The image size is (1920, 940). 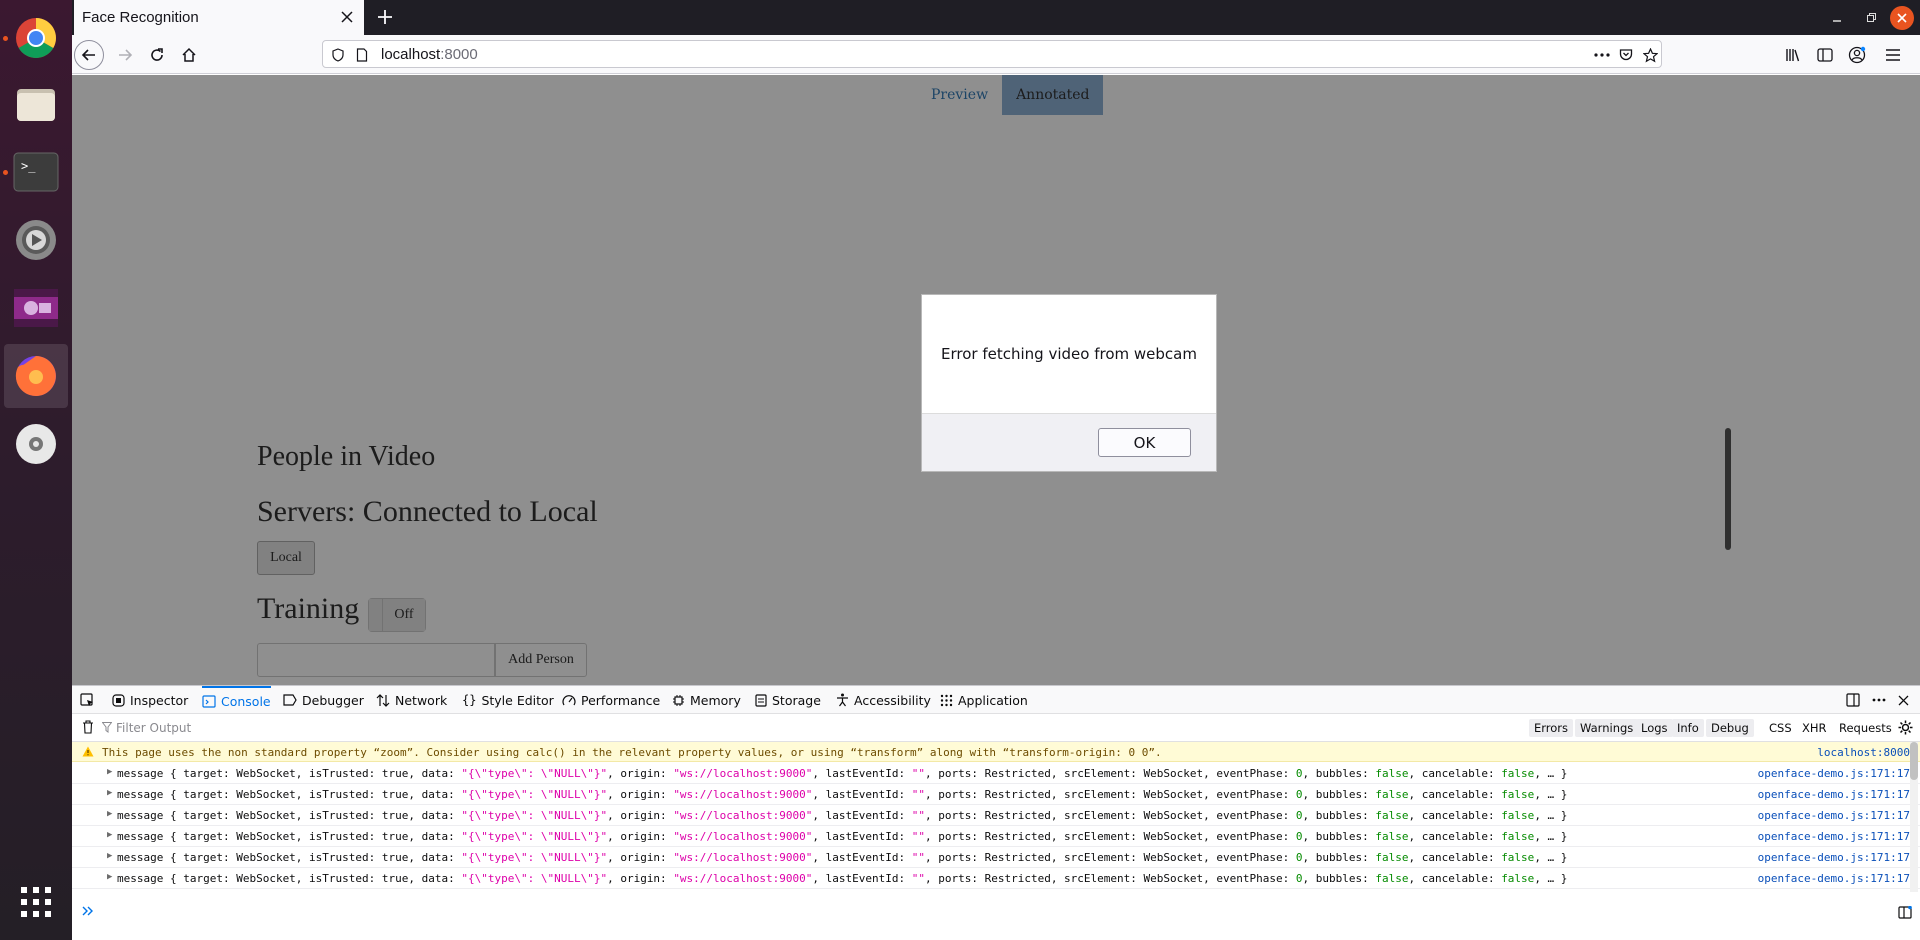 What do you see at coordinates (1780, 728) in the screenshot?
I see `filter-css: CSS` at bounding box center [1780, 728].